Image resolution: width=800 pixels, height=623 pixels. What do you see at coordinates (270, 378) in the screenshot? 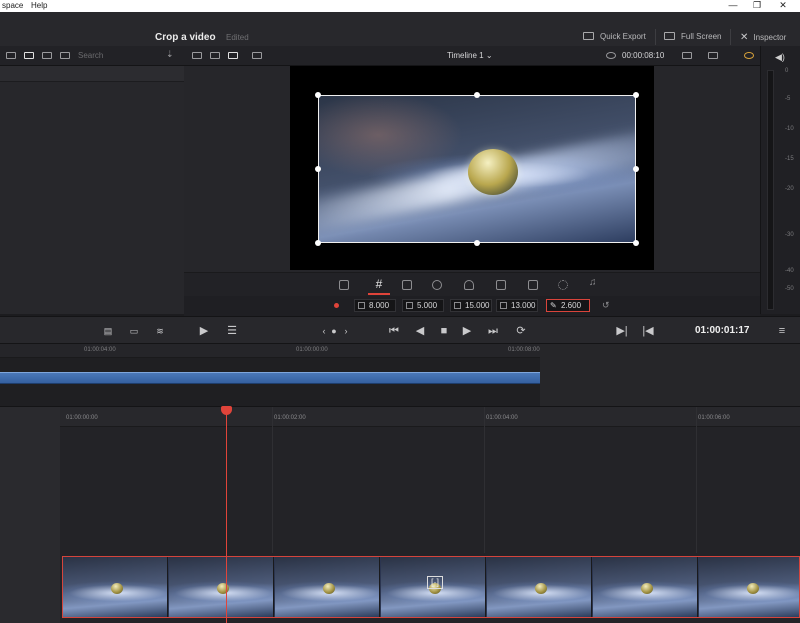
I see `overview-clip` at bounding box center [270, 378].